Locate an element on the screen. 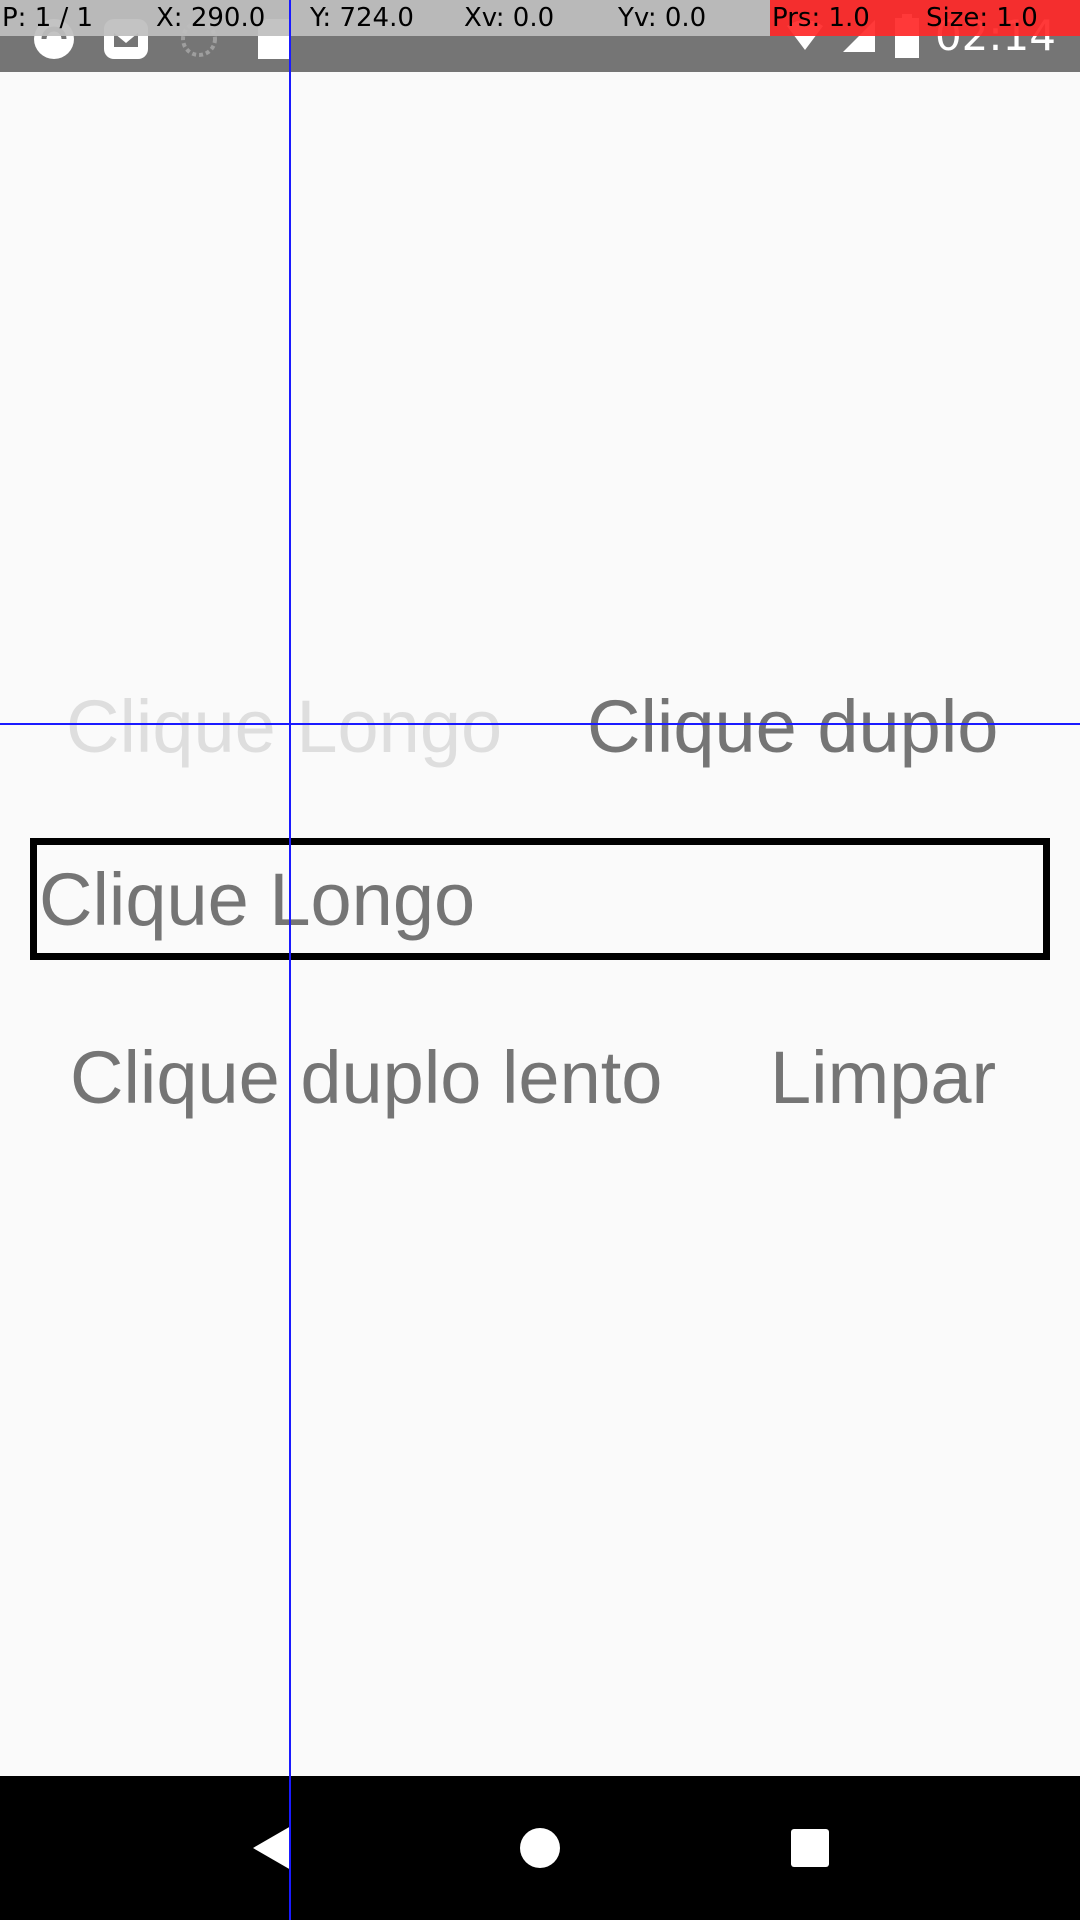 The height and width of the screenshot is (1920, 1080). crosshair-horizontal is located at coordinates (540, 724).